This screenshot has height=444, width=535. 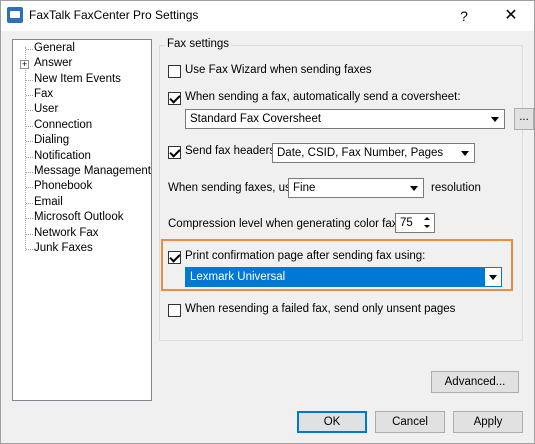 I want to click on fax-headers-select: Date, CSID, Fax Number, Pages, so click(x=373, y=153).